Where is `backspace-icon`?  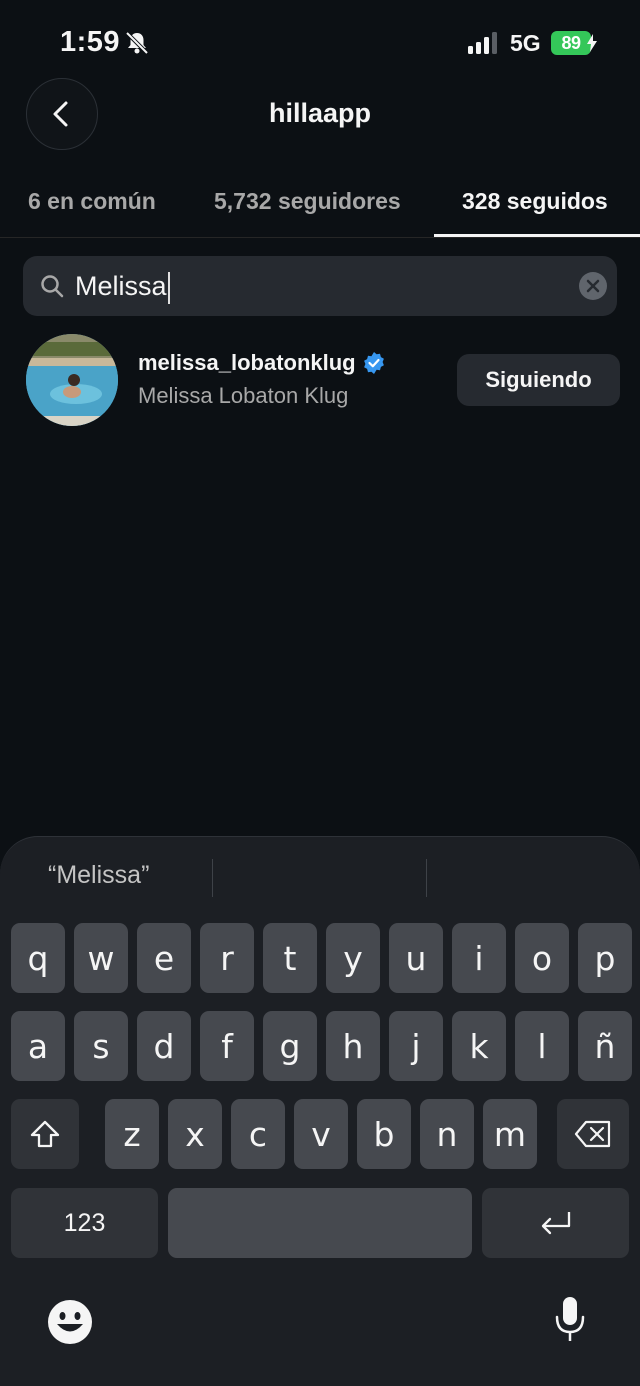 backspace-icon is located at coordinates (592, 1134).